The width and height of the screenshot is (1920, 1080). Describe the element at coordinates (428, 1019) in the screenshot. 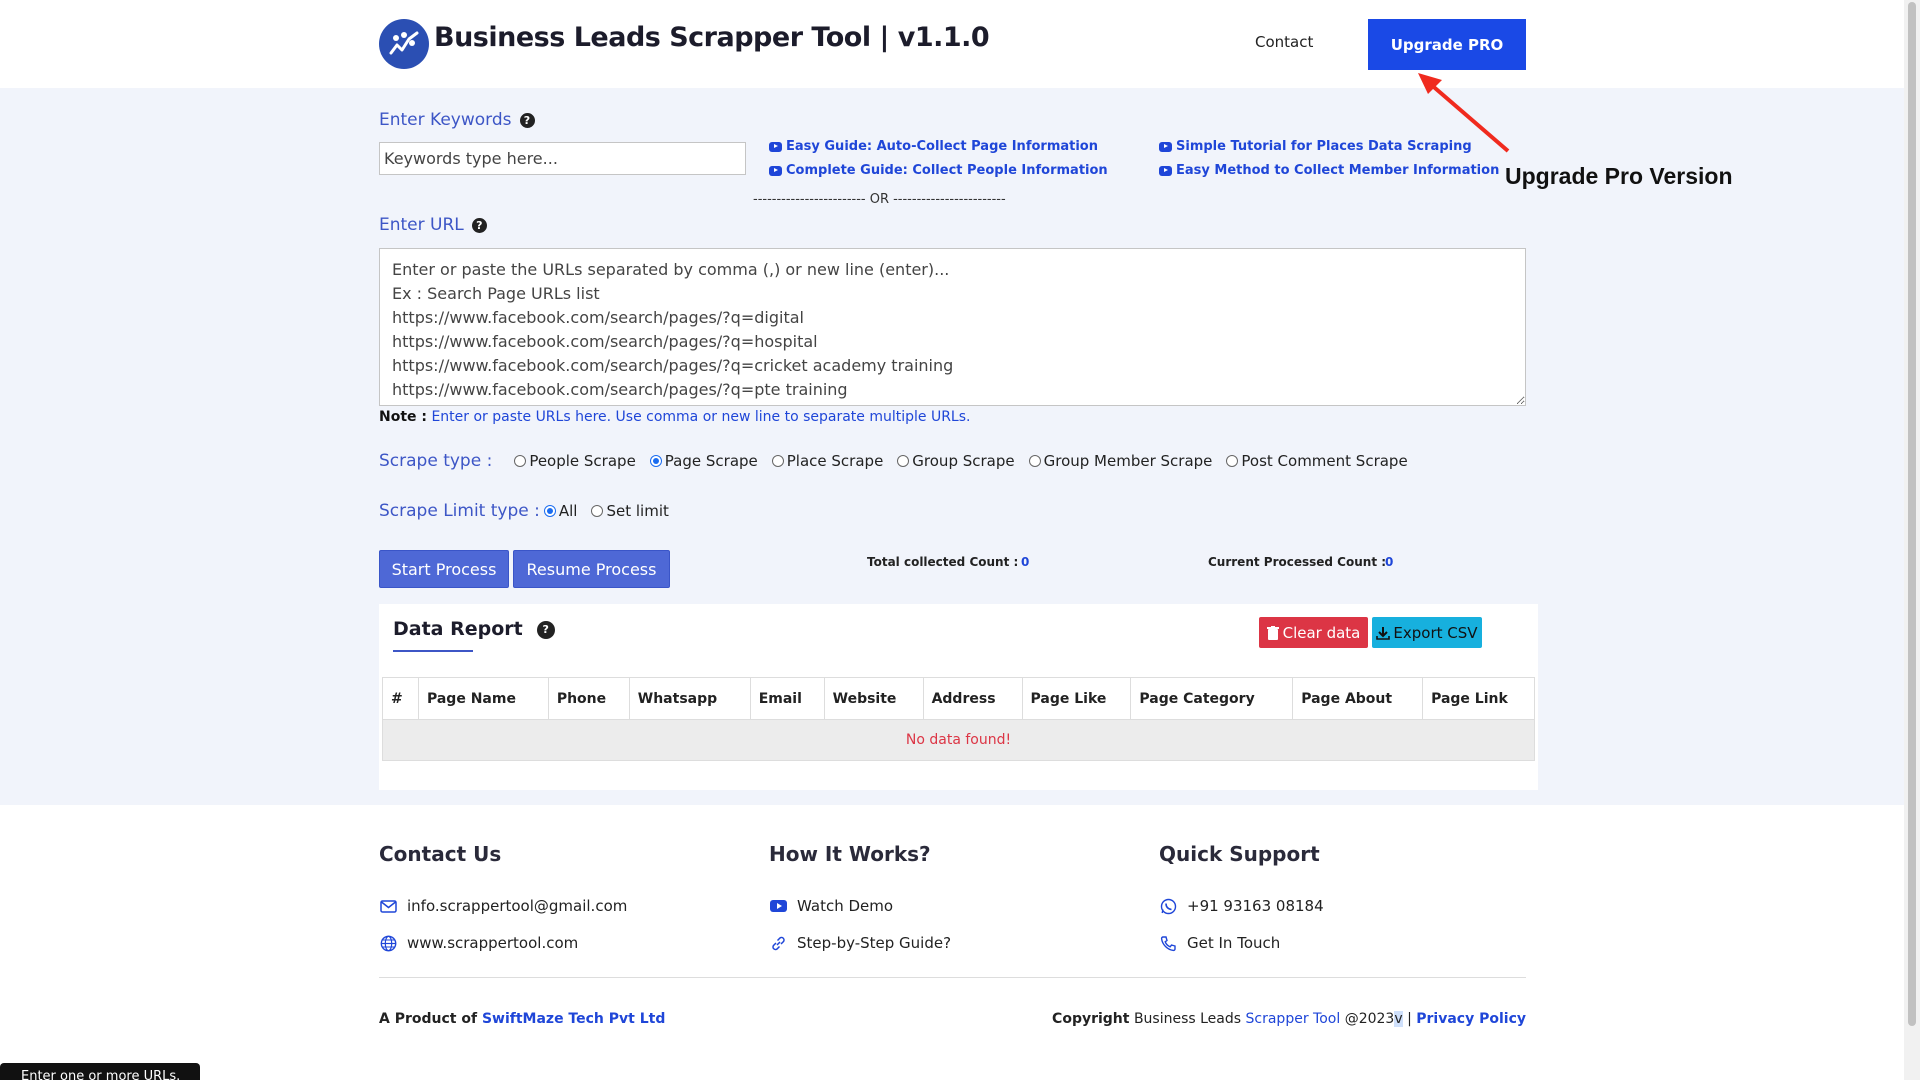

I see `product-prefix: A Product of` at that location.